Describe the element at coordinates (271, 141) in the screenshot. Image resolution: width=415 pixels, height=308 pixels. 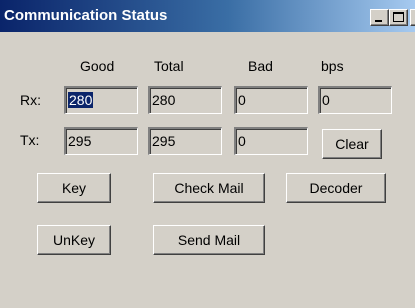
I see `tx-bad-field: 0` at that location.